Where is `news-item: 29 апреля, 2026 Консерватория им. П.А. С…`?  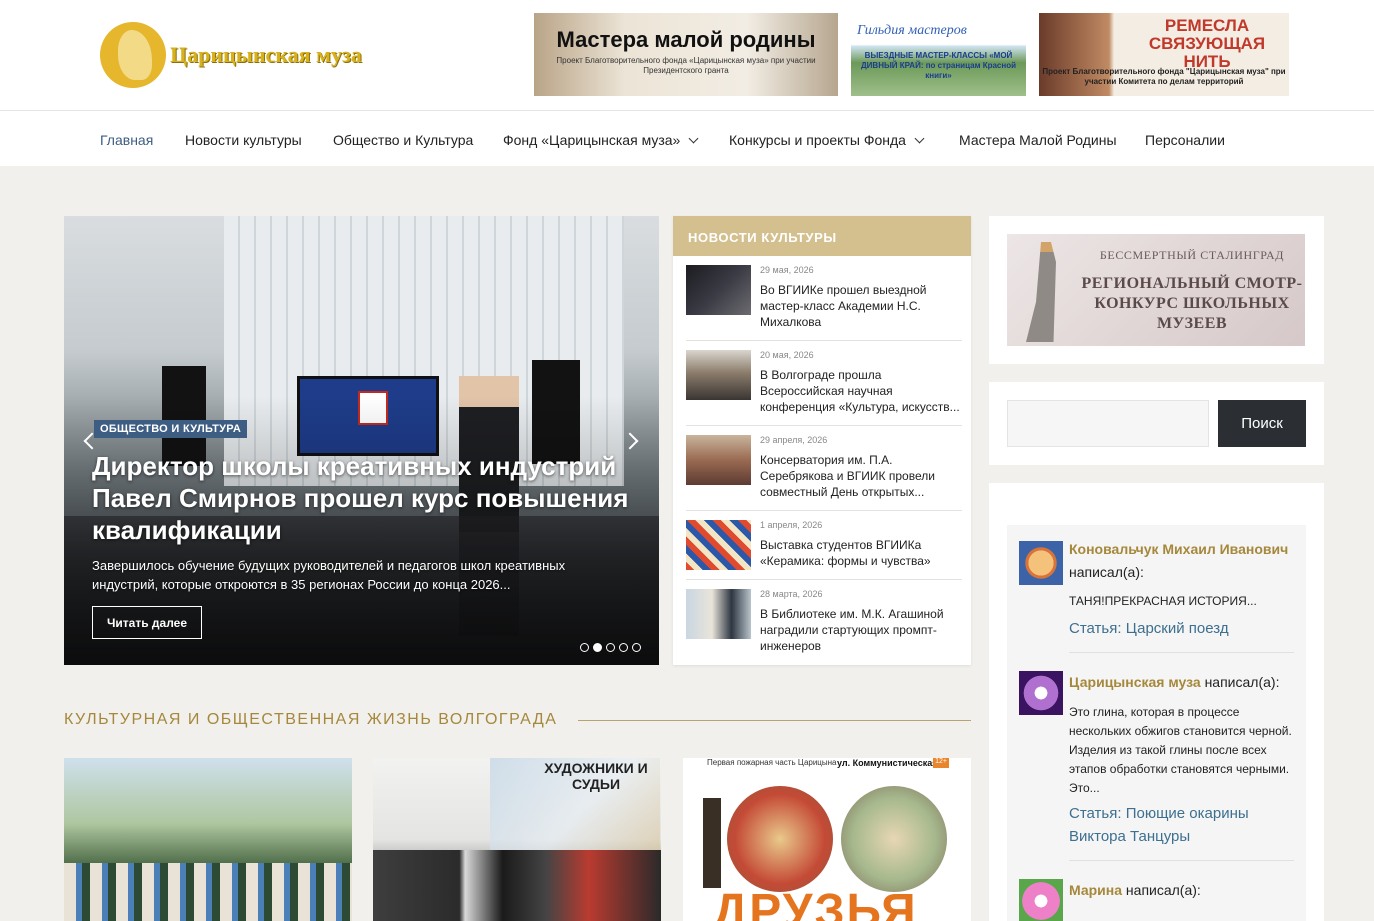
news-item: 29 апреля, 2026 Консерватория им. П.А. С… is located at coordinates (824, 473).